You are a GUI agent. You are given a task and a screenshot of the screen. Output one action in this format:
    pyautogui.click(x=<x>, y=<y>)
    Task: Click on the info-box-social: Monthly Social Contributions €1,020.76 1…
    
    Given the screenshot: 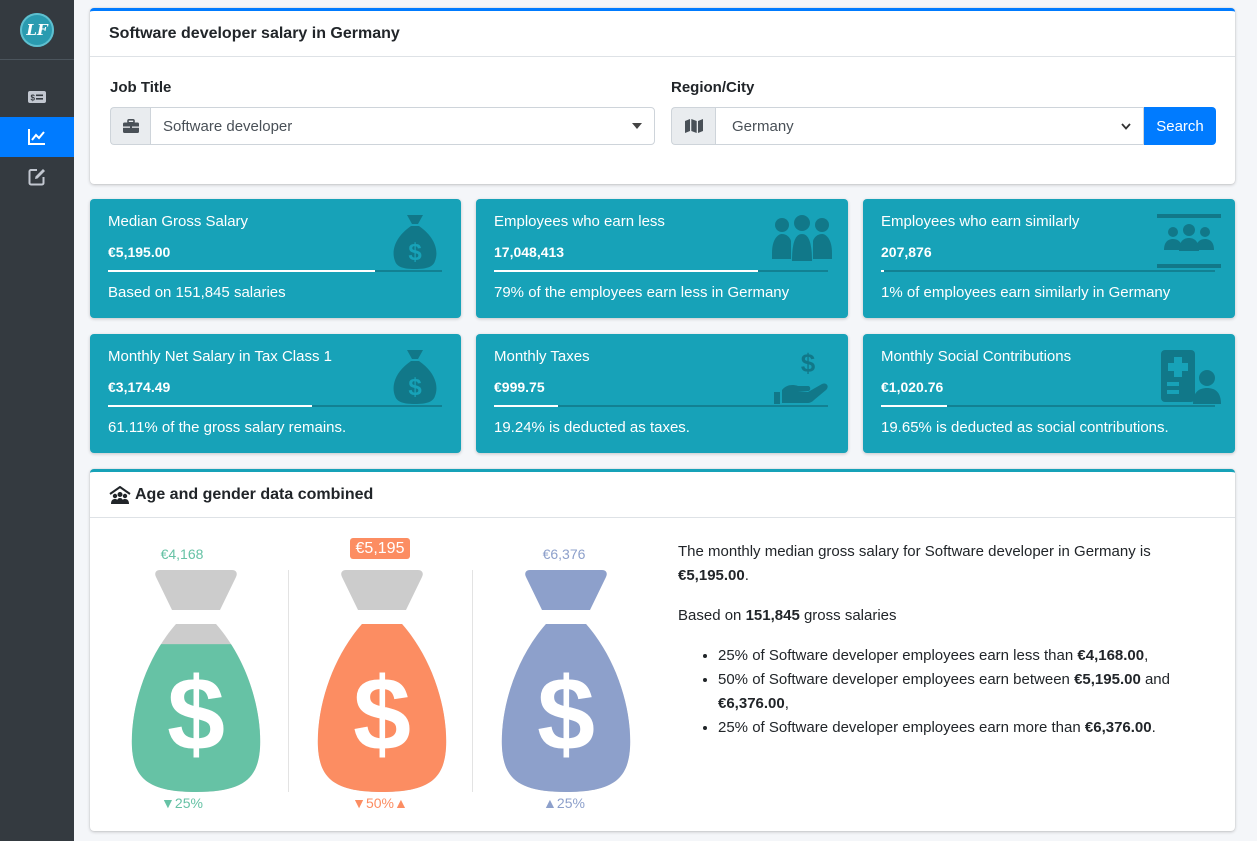 What is the action you would take?
    pyautogui.click(x=1049, y=393)
    